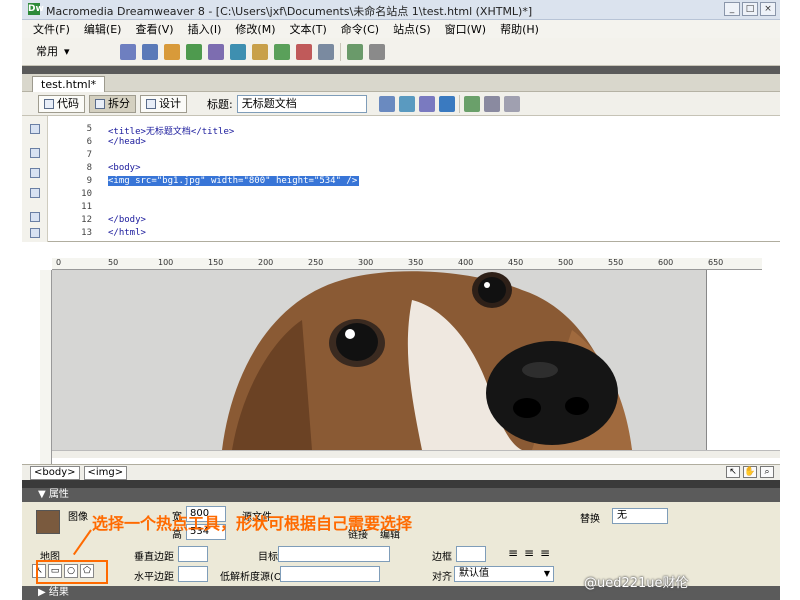 This screenshot has width=800, height=600. I want to click on vspace-input, so click(193, 554).